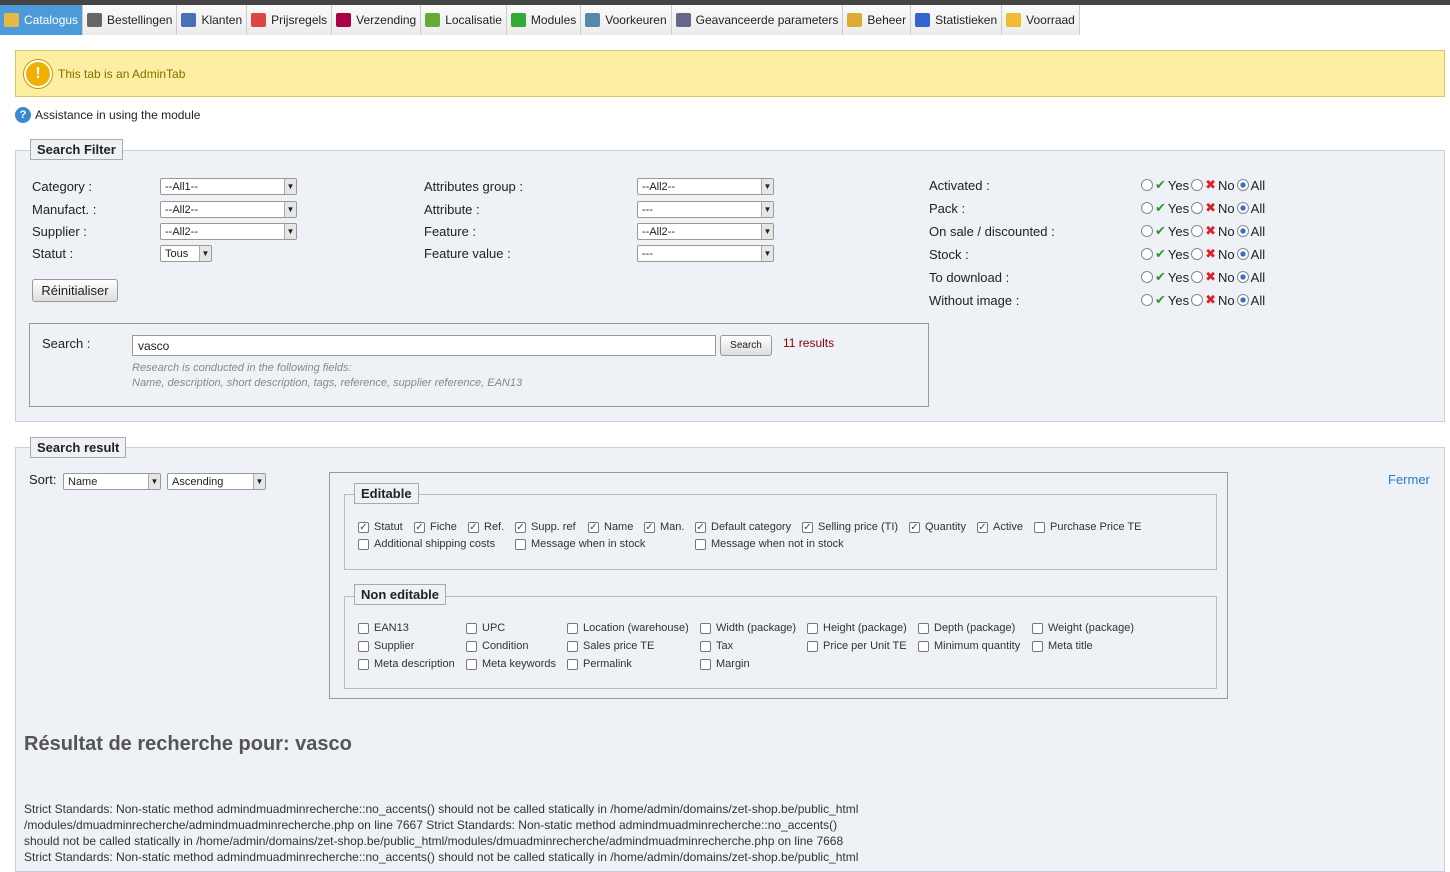 The height and width of the screenshot is (872, 1450). I want to click on tab-statistieken: Statistieken, so click(957, 20).